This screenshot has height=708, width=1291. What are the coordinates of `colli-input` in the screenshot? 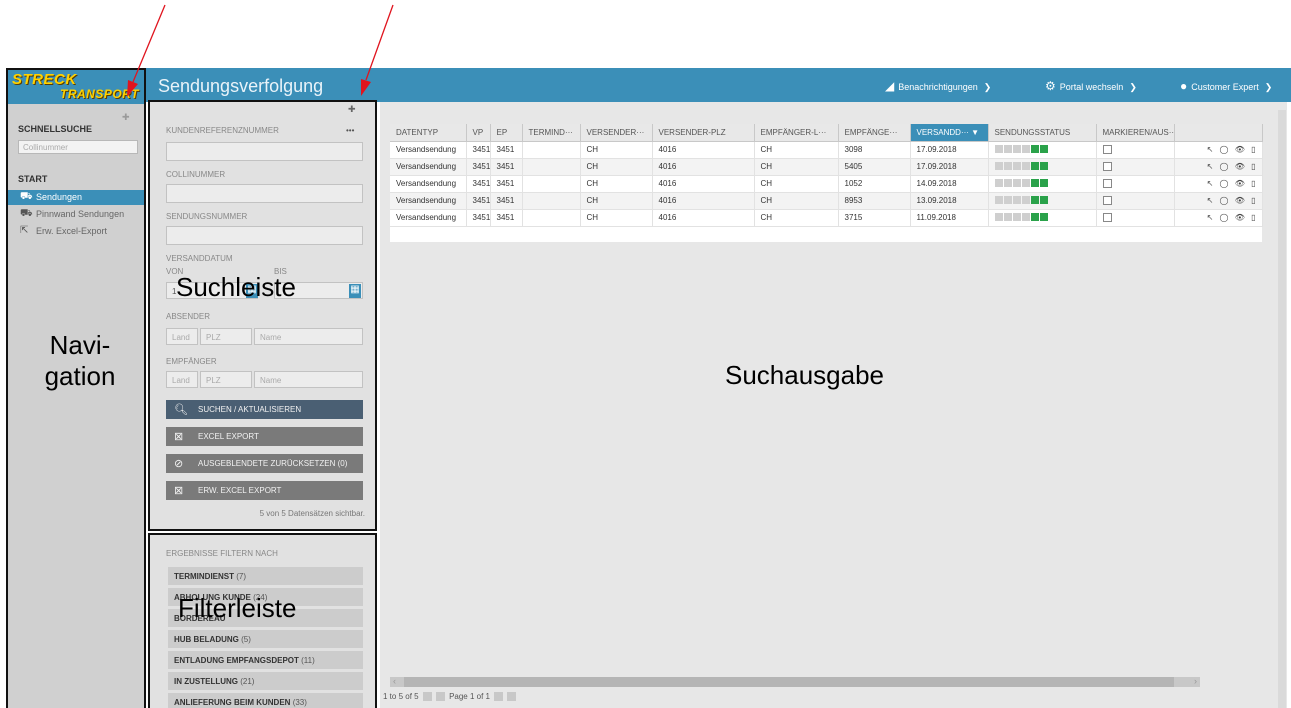 It's located at (264, 193).